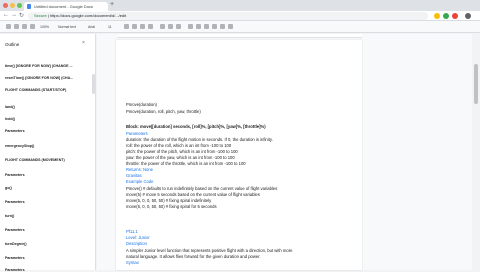 Image resolution: width=480 pixels, height=272 pixels. What do you see at coordinates (48, 119) in the screenshot?
I see `outline-item: hold()` at bounding box center [48, 119].